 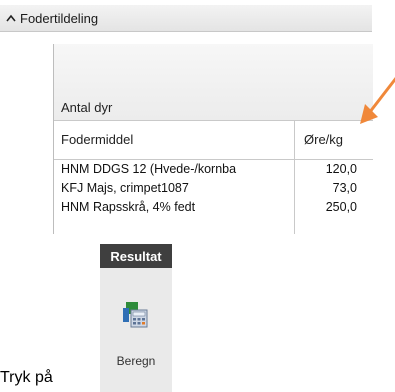 I want to click on pointer-arrow-icon, so click(x=377, y=100).